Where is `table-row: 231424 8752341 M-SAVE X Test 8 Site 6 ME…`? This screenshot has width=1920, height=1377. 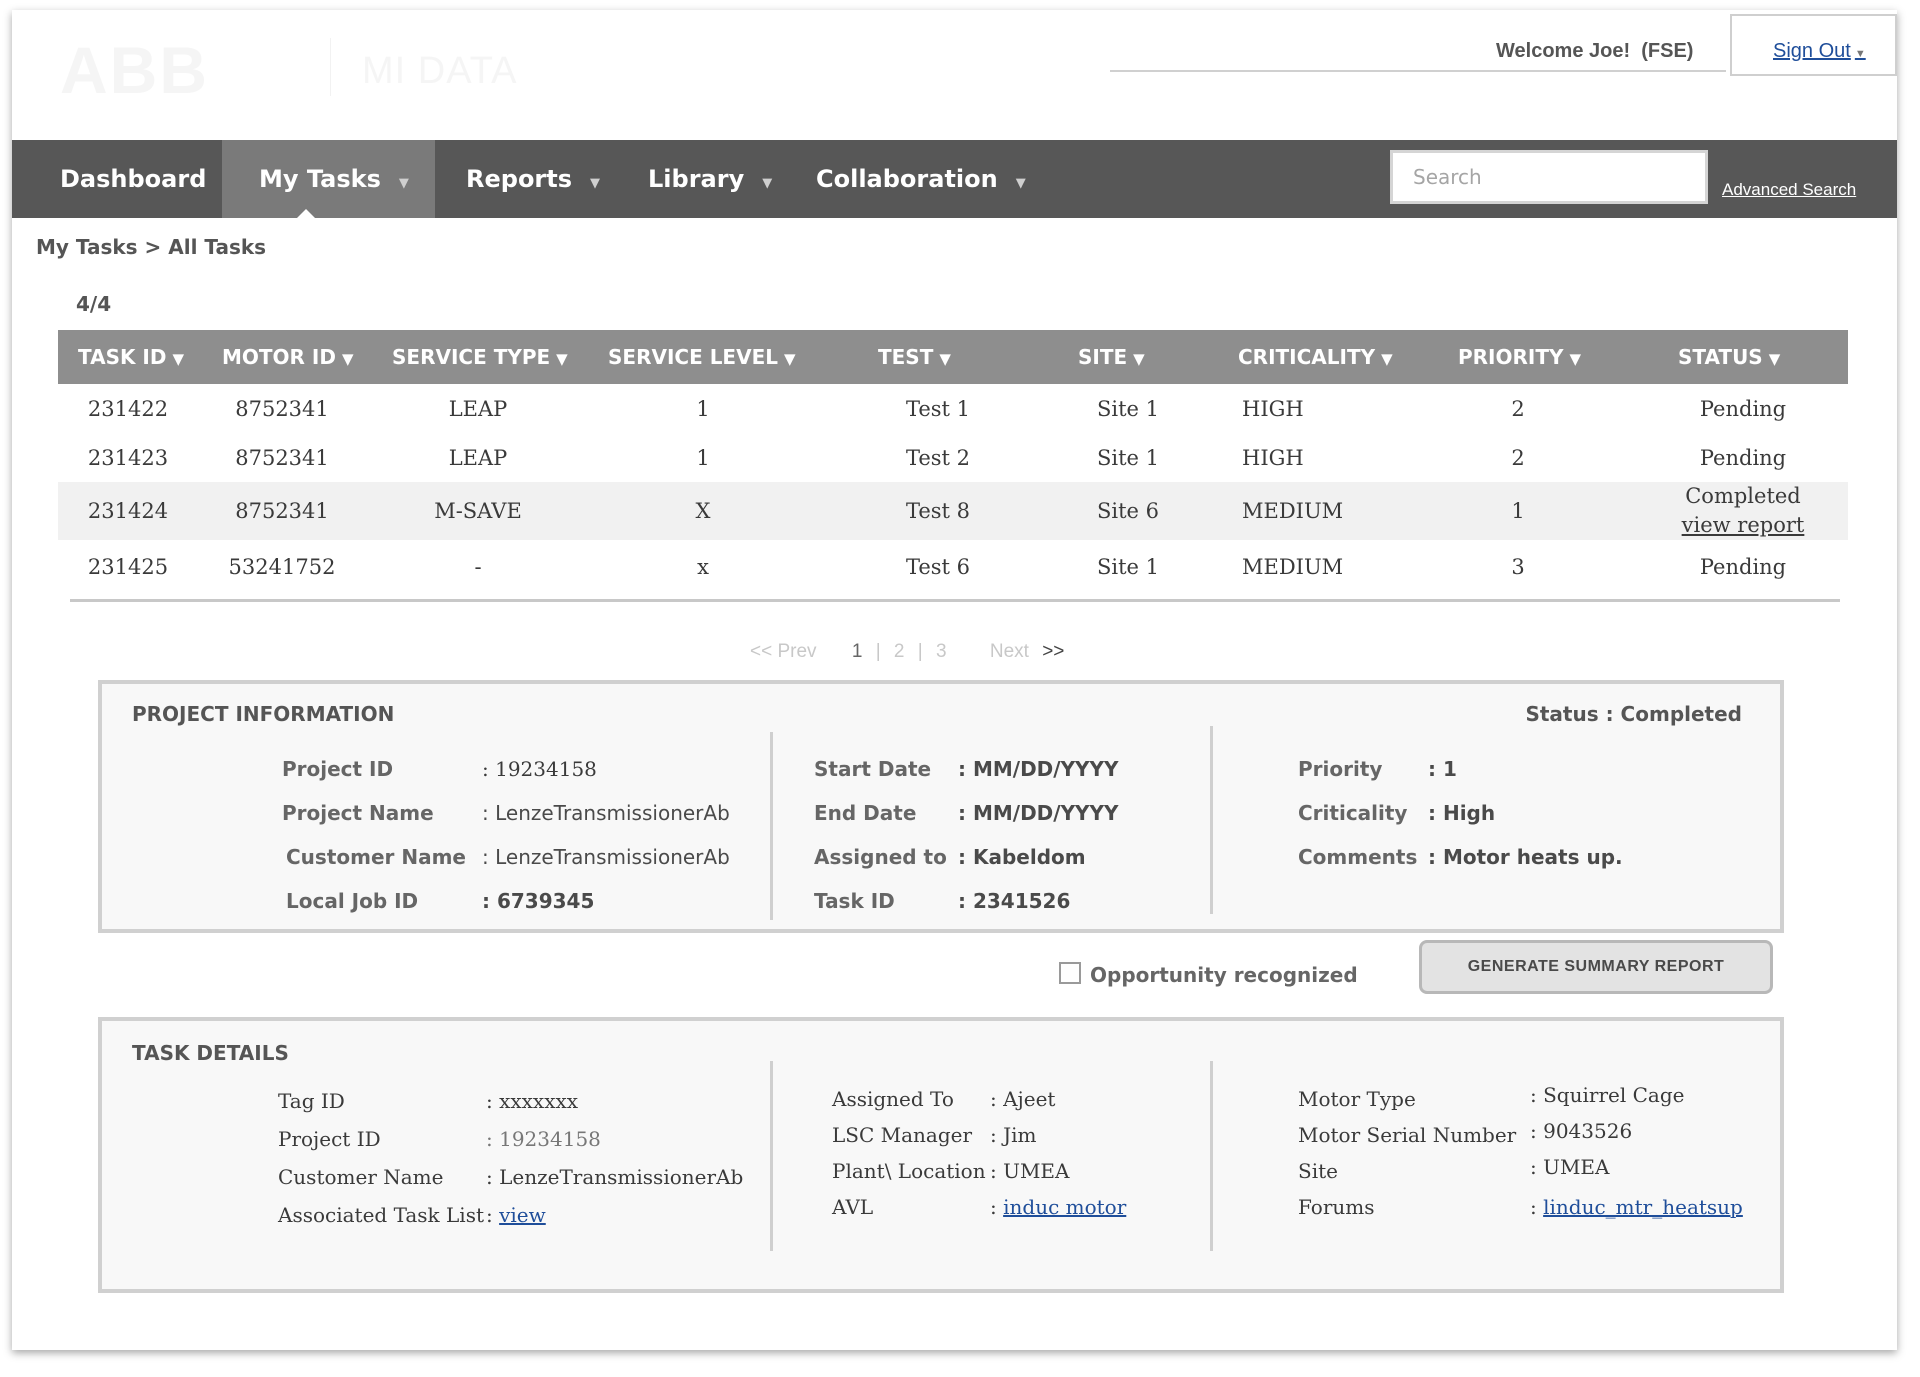
table-row: 231424 8752341 M-SAVE X Test 8 Site 6 ME… is located at coordinates (953, 511).